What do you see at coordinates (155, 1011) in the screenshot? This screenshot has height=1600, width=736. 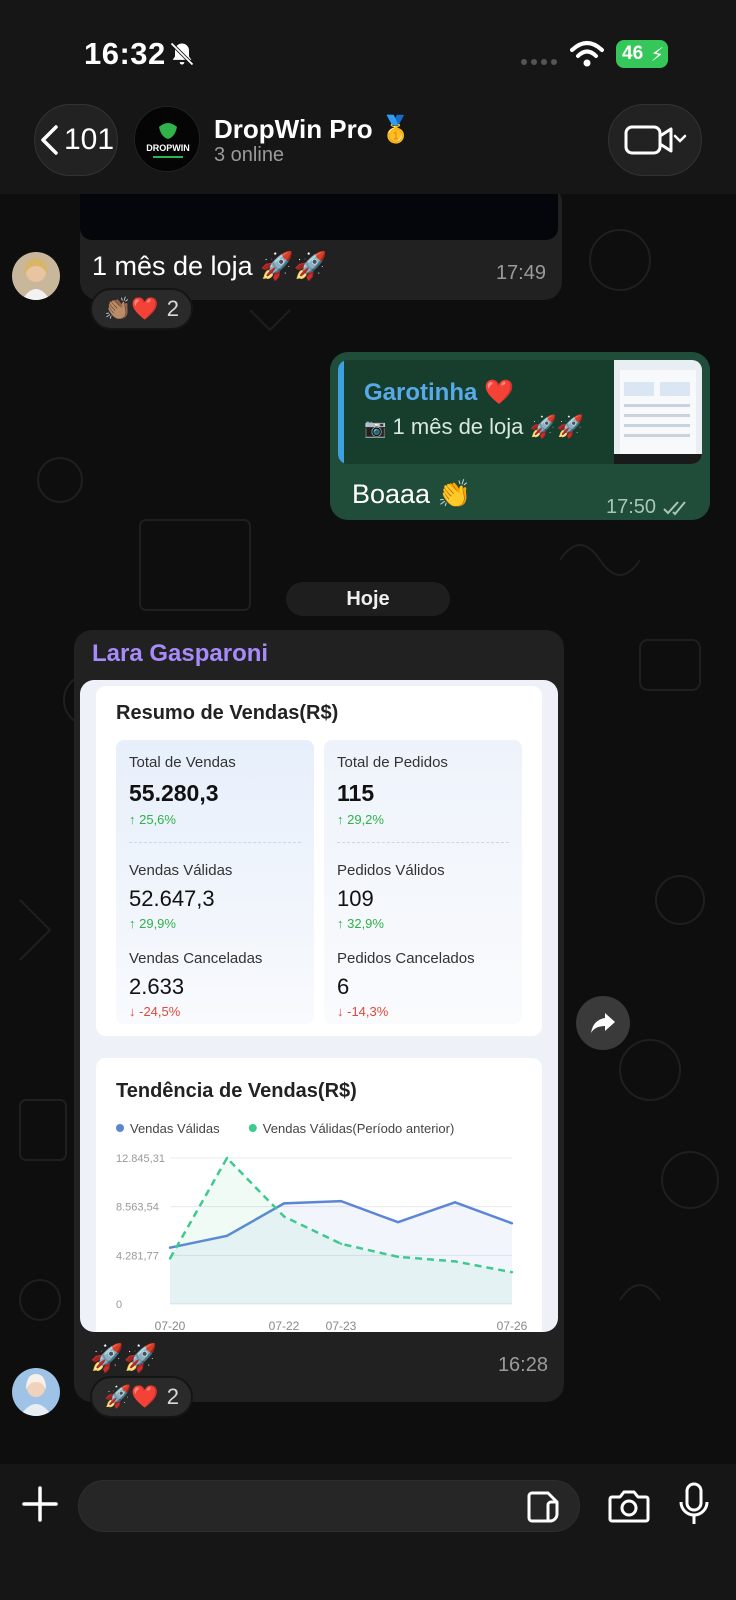 I see `stat-change: ↓ -24,5%` at bounding box center [155, 1011].